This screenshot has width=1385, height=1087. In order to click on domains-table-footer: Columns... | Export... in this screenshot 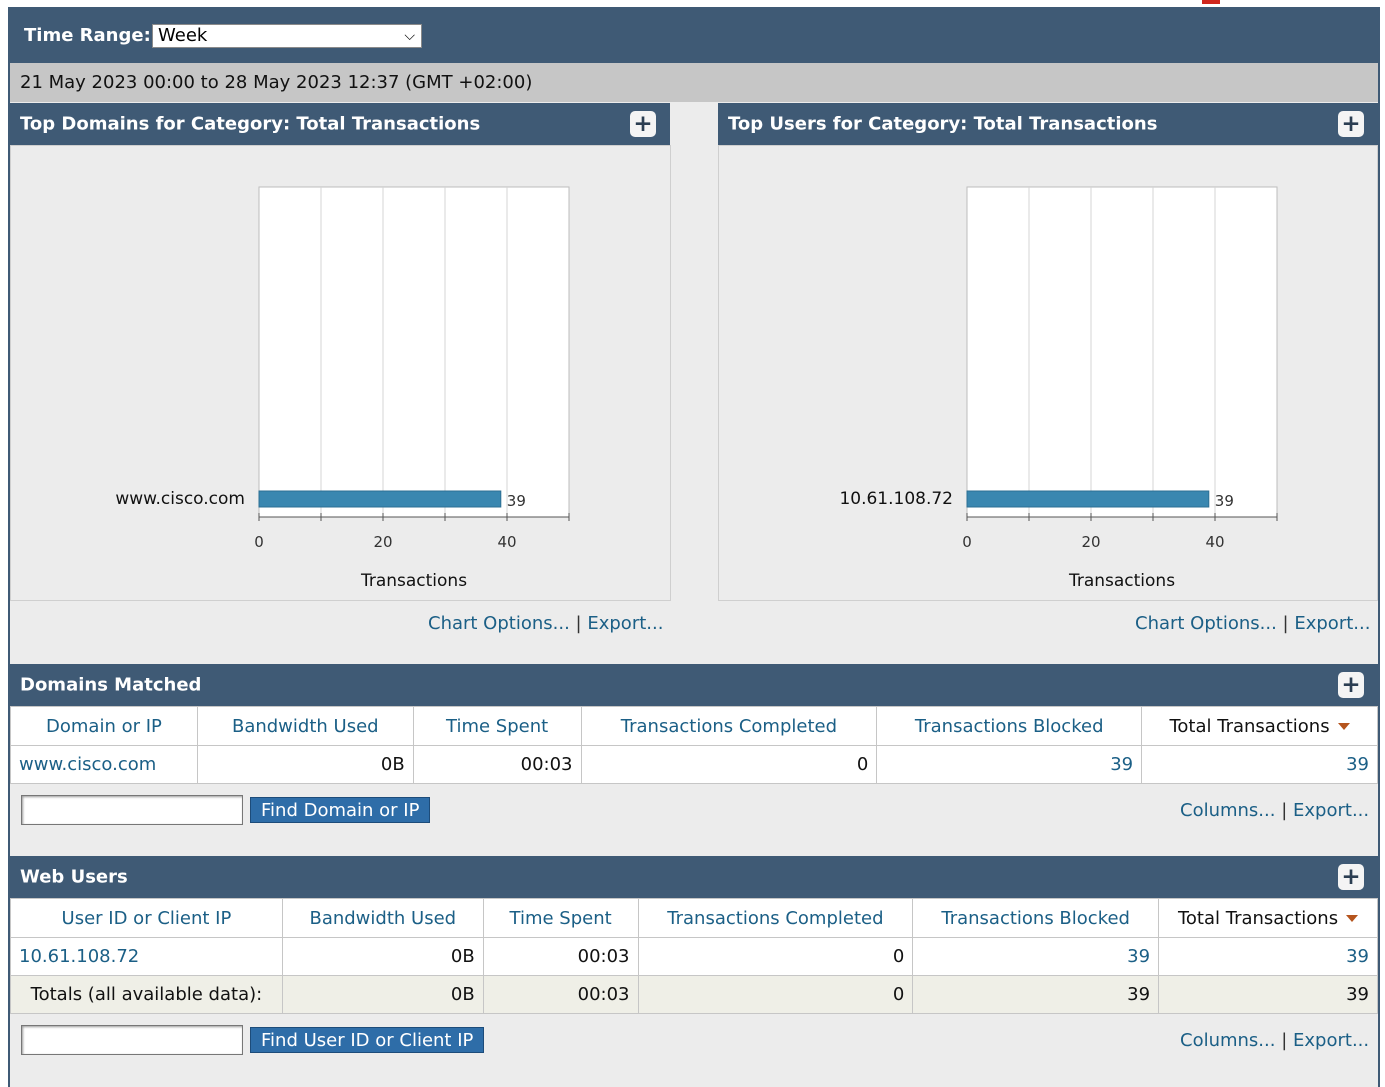, I will do `click(1274, 810)`.